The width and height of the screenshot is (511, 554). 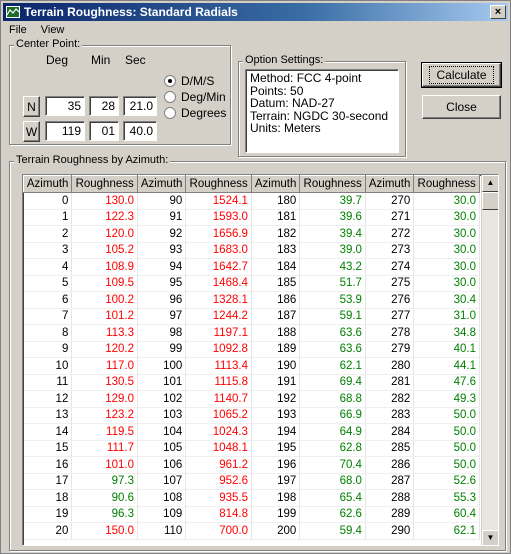 What do you see at coordinates (251, 349) in the screenshot?
I see `table-row: 9 120.2 99 1092.8 189 63.6 279 40.1` at bounding box center [251, 349].